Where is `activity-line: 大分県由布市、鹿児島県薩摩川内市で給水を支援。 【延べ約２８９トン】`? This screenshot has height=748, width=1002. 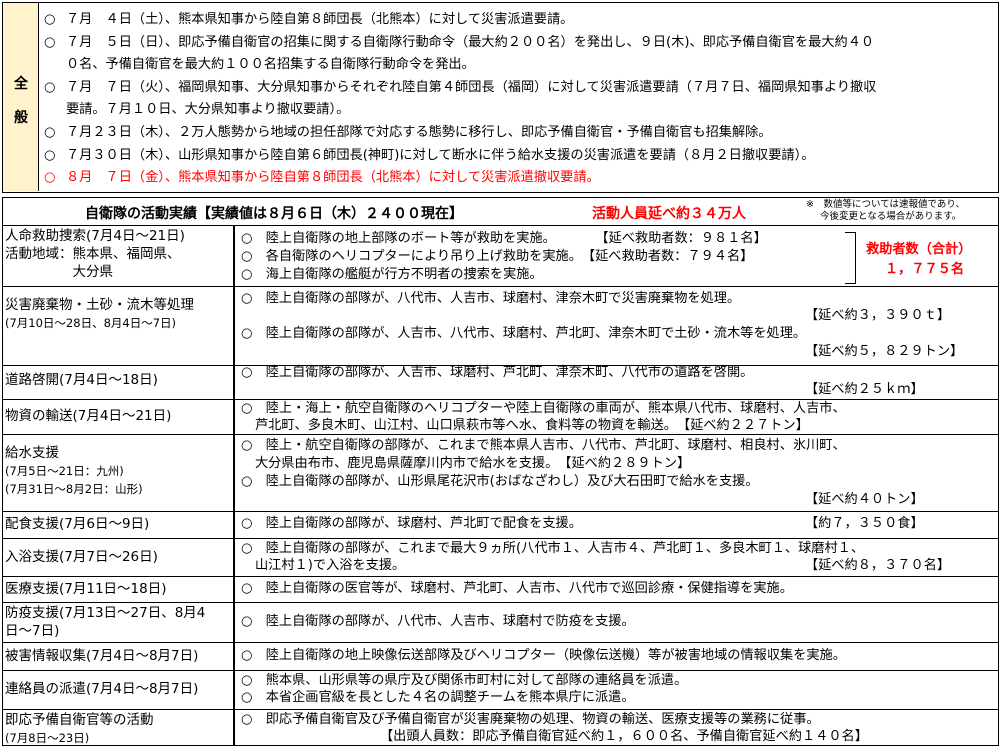
activity-line: 大分県由布市、鹿児島県薩摩川内市で給水を支援。 【延べ約２８９トン】 is located at coordinates (473, 463).